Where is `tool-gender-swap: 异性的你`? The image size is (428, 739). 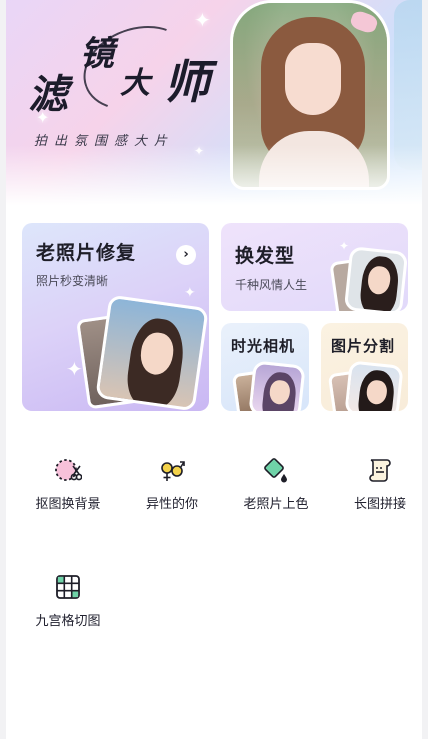 tool-gender-swap: 异性的你 is located at coordinates (172, 491).